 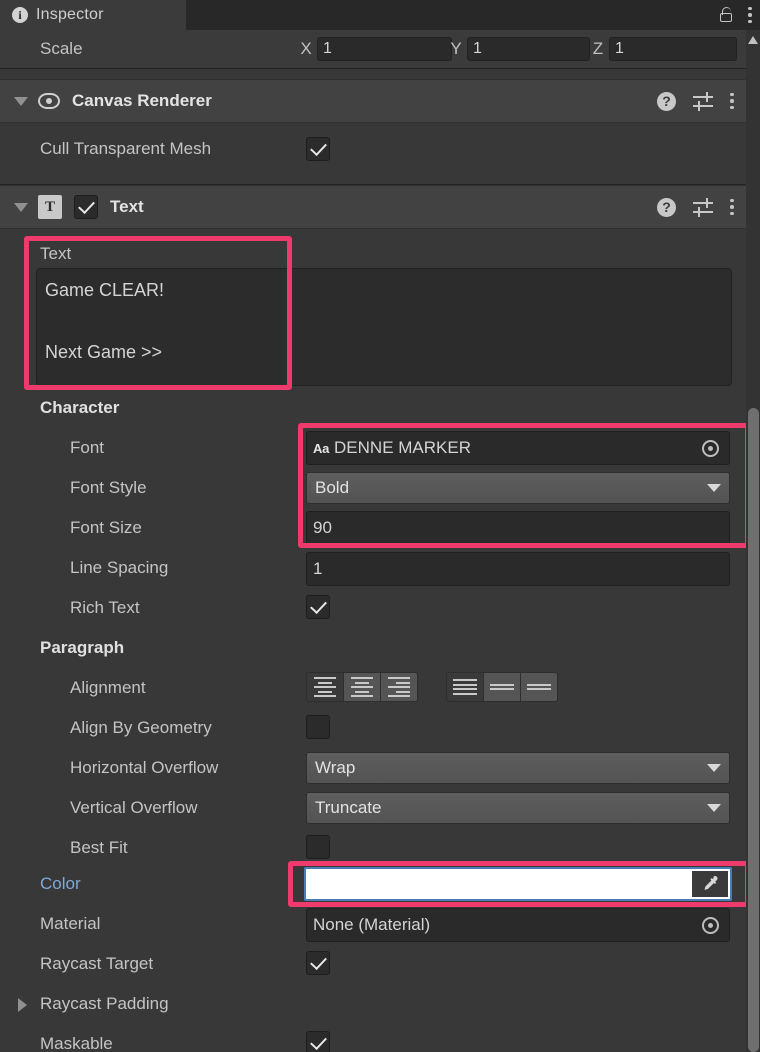 What do you see at coordinates (518, 925) in the screenshot?
I see `material-object-field: None (Material)` at bounding box center [518, 925].